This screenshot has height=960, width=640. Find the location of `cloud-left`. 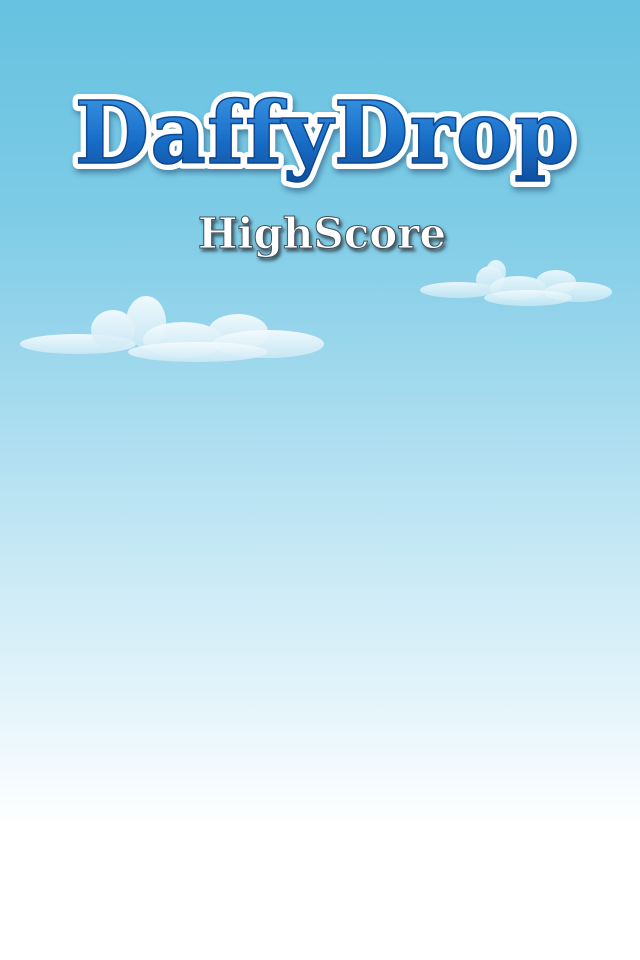

cloud-left is located at coordinates (174, 332).